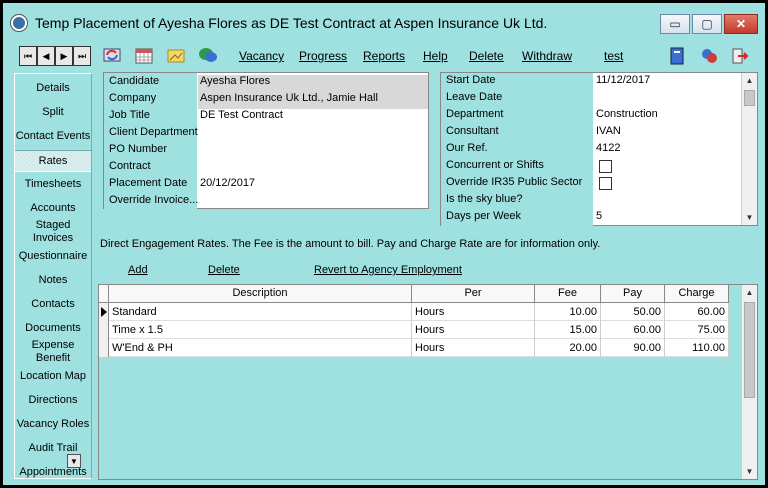  Describe the element at coordinates (74, 461) in the screenshot. I see `sidebar-more-dropdown-icon: ▼` at that location.